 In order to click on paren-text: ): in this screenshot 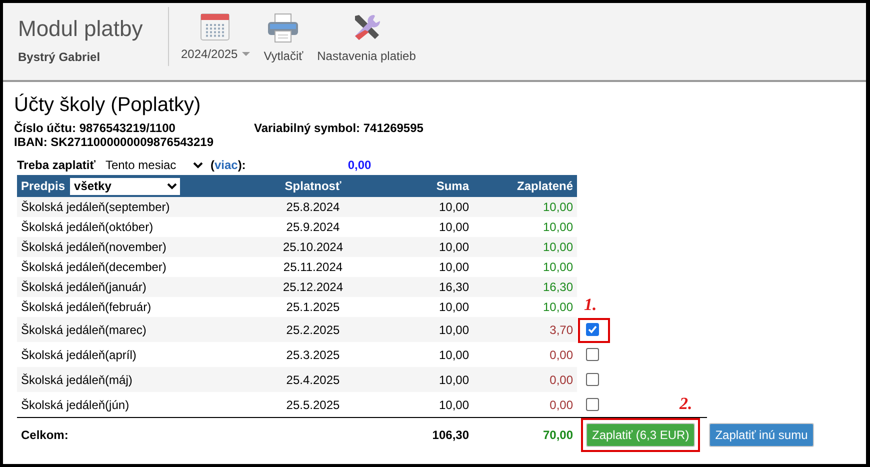, I will do `click(242, 165)`.